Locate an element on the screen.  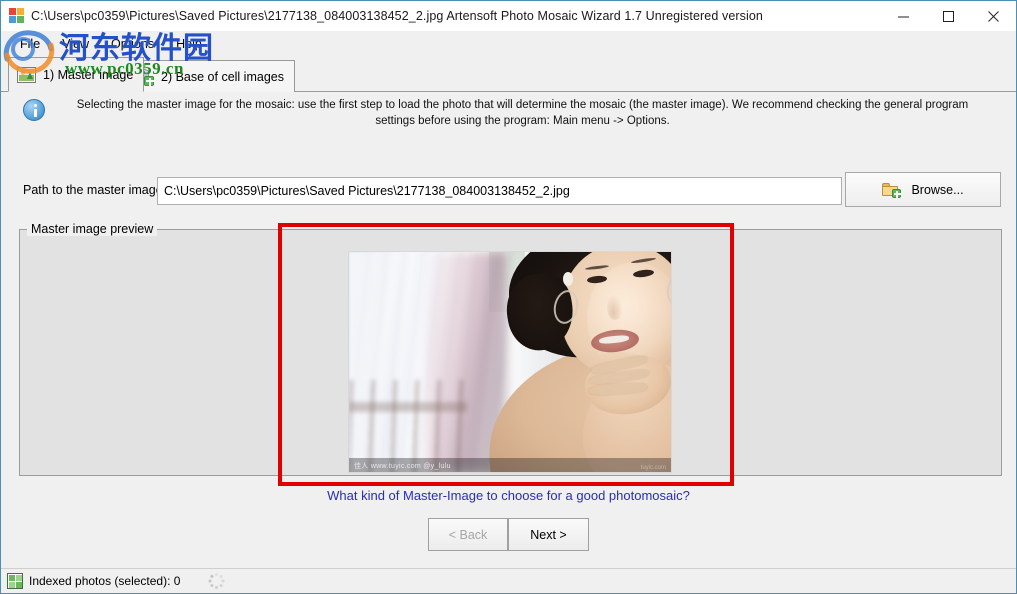
minimize-button is located at coordinates (903, 16).